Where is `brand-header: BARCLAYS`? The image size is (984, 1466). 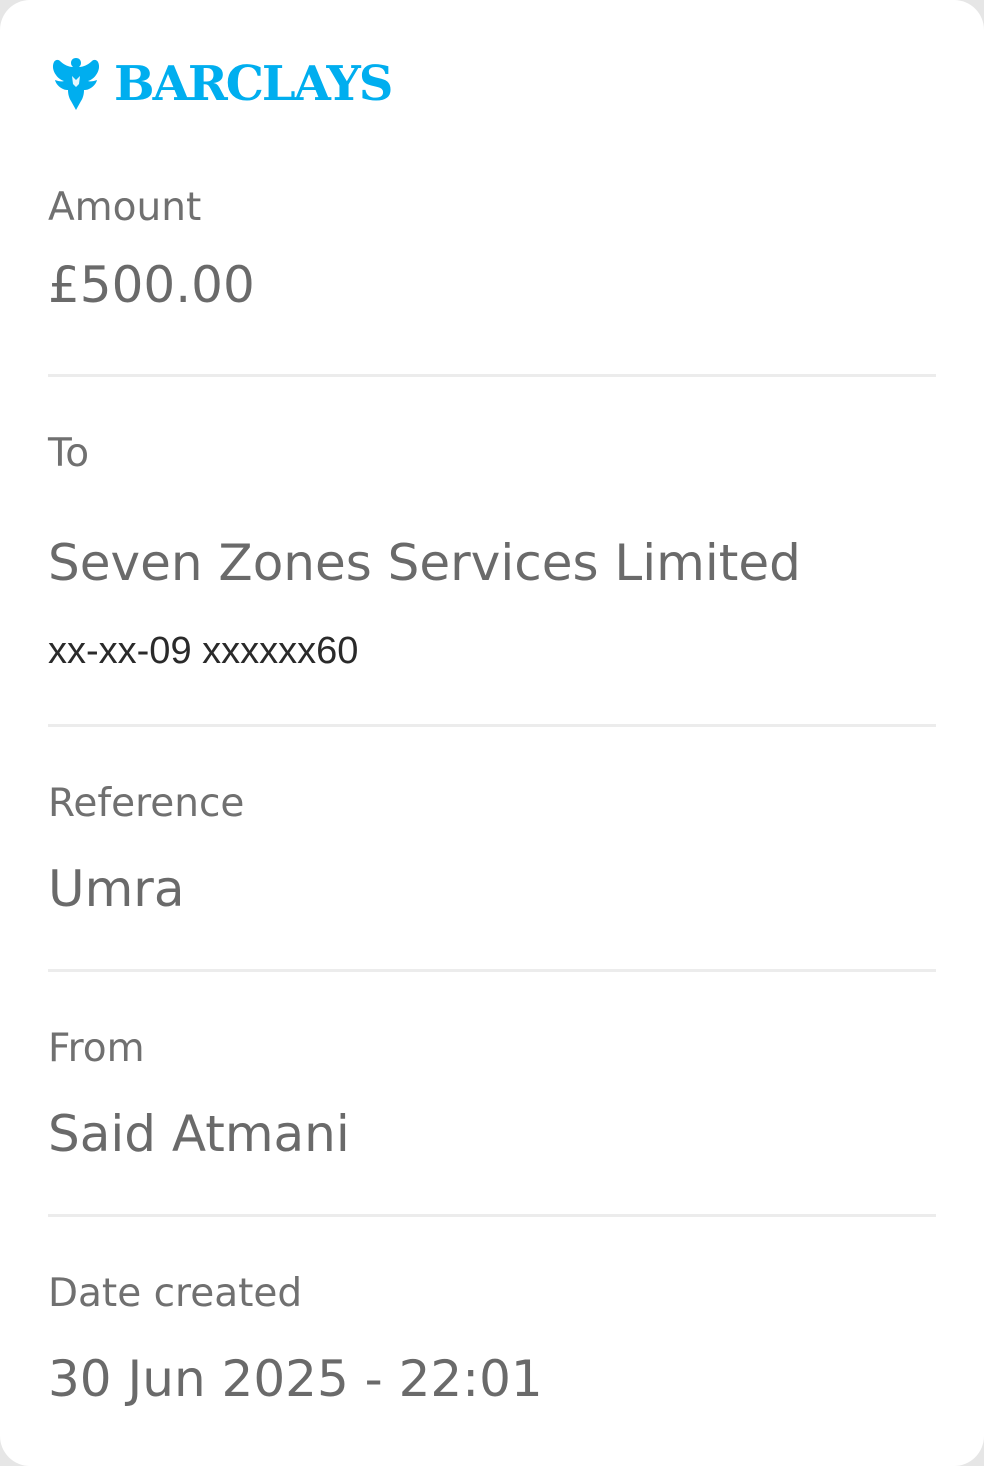
brand-header: BARCLAYS is located at coordinates (220, 84).